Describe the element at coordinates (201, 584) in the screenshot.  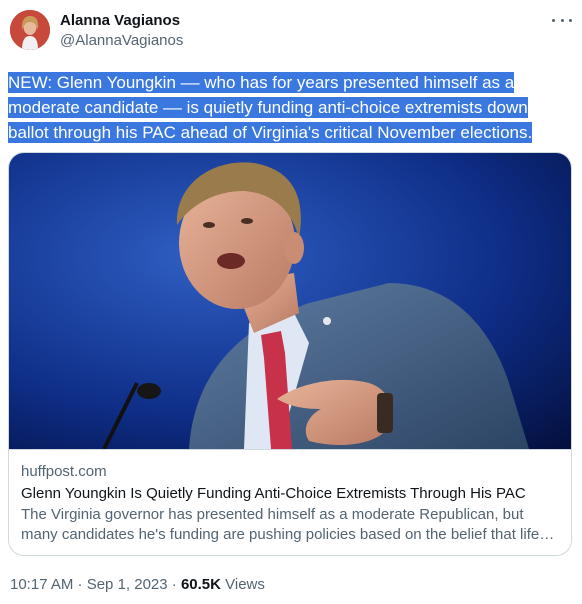
I see `views-count: 60.5K` at that location.